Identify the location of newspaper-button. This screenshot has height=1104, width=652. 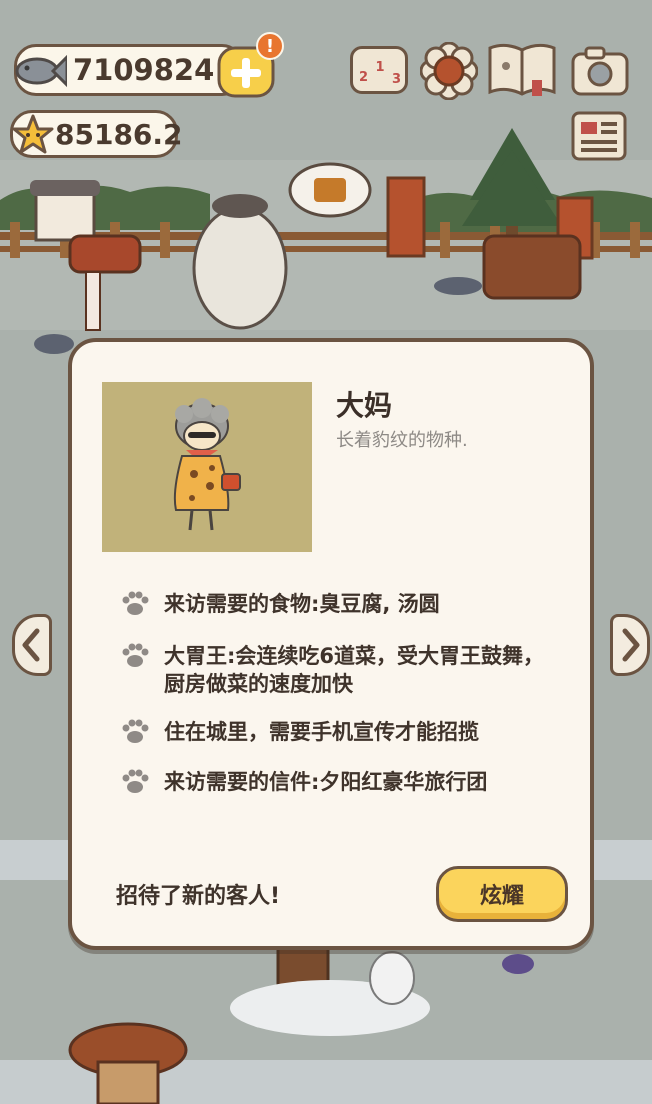
(599, 136).